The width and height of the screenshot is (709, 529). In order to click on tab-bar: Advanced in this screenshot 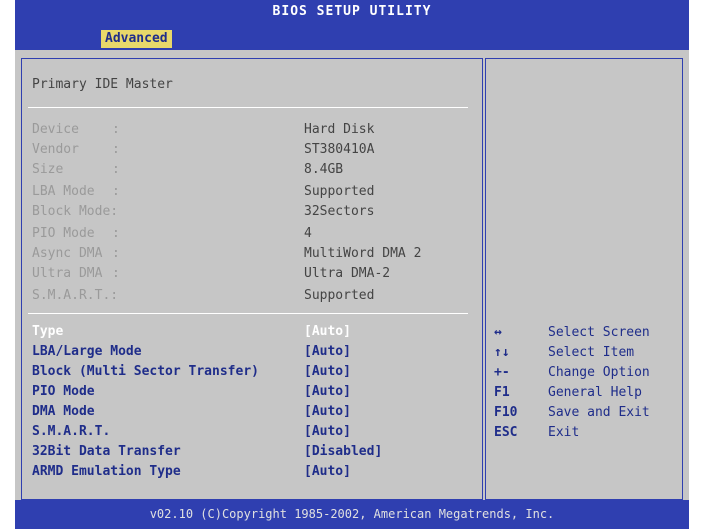, I will do `click(352, 37)`.